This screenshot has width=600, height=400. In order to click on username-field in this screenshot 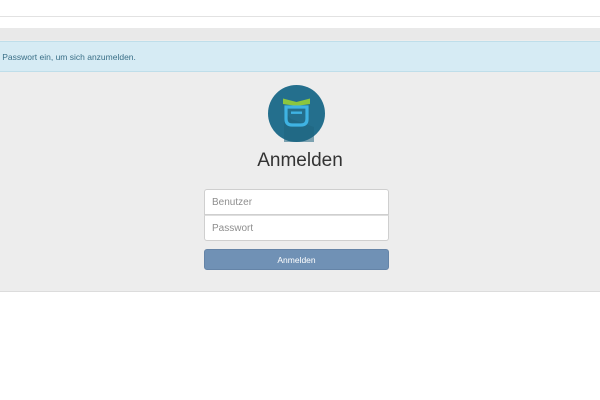, I will do `click(296, 202)`.